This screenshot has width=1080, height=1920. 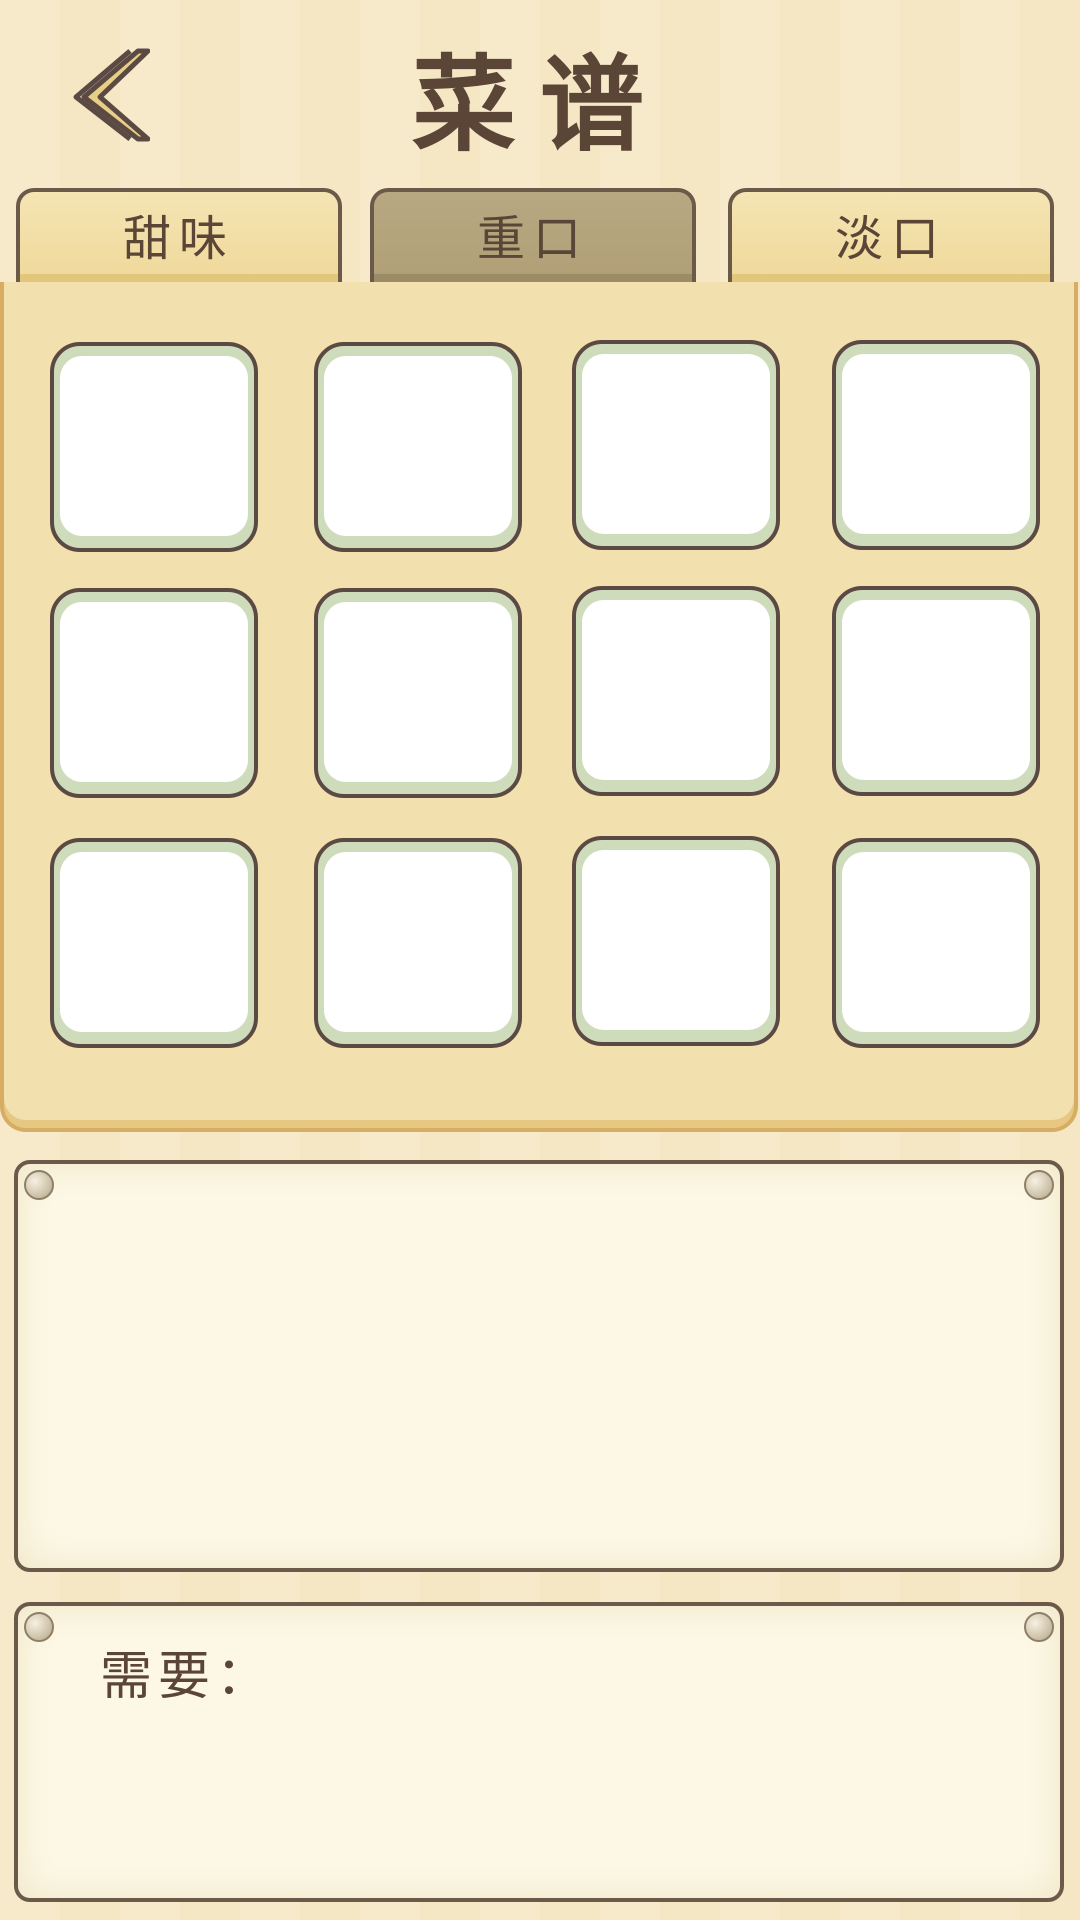 I want to click on tab-sweet: 甜味, so click(x=179, y=235).